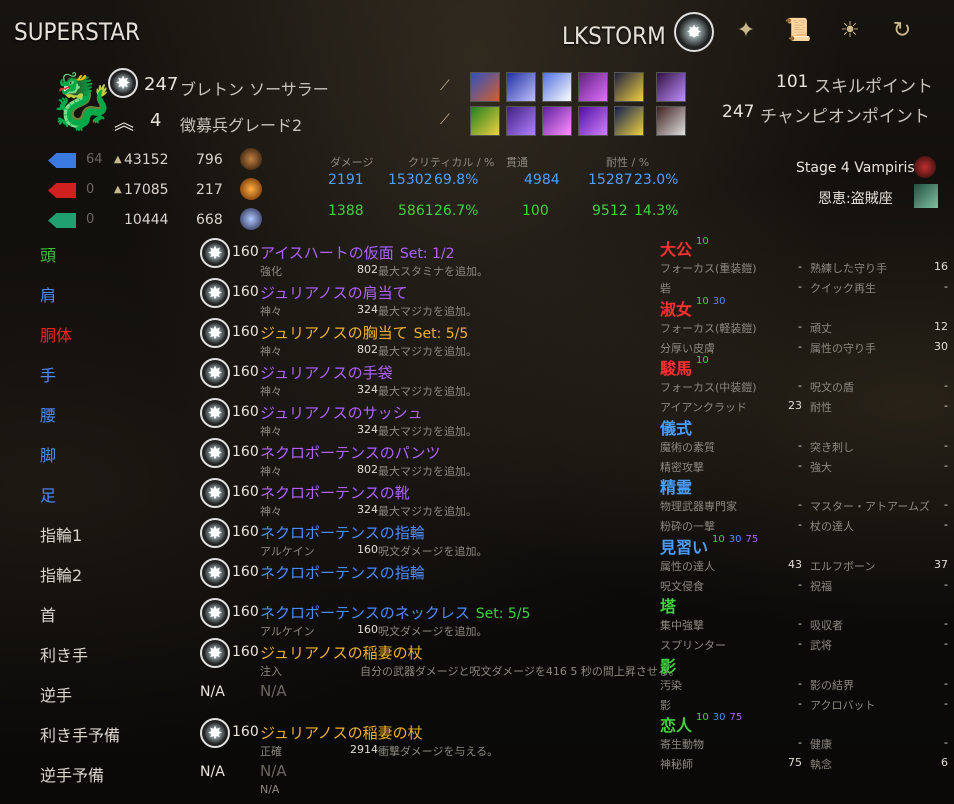  I want to click on account-name: LKSTORM, so click(614, 36).